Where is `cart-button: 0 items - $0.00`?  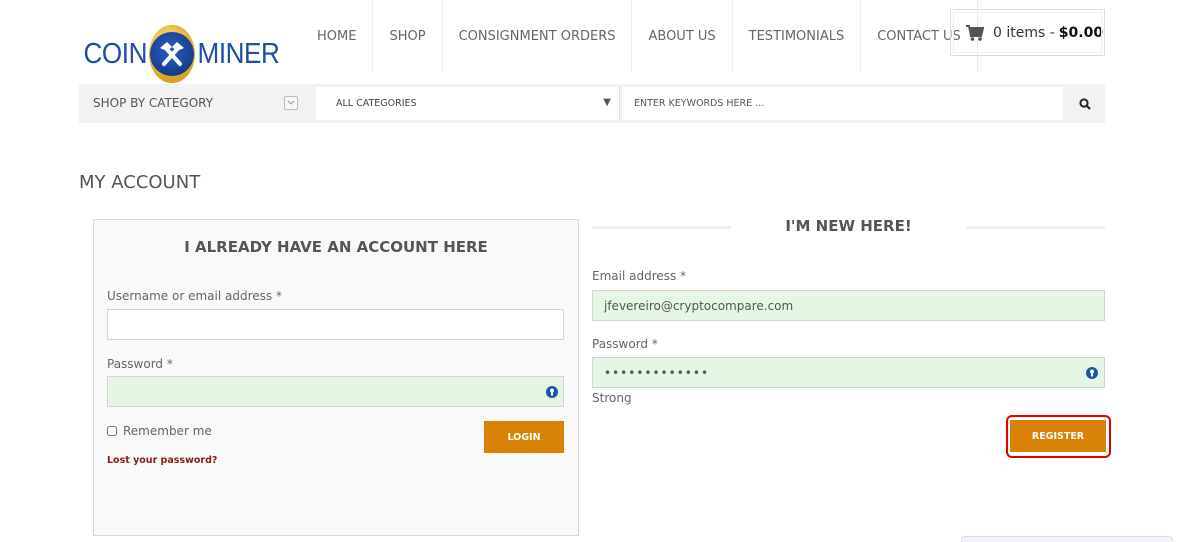
cart-button: 0 items - $0.00 is located at coordinates (1027, 32).